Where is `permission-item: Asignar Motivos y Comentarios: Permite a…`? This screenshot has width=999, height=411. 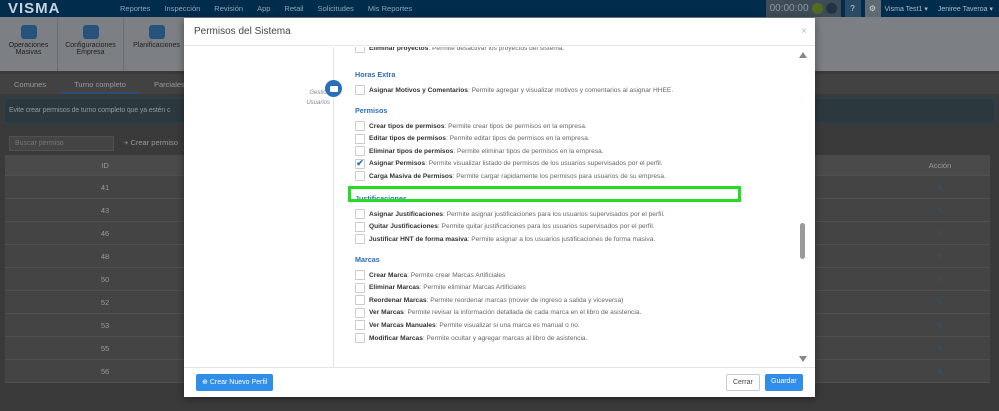 permission-item: Asignar Motivos y Comentarios: Permite a… is located at coordinates (514, 90).